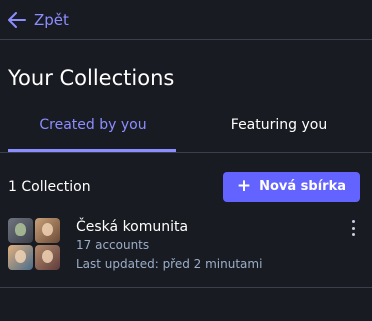 This screenshot has height=321, width=372. I want to click on collection-avatars, so click(35, 245).